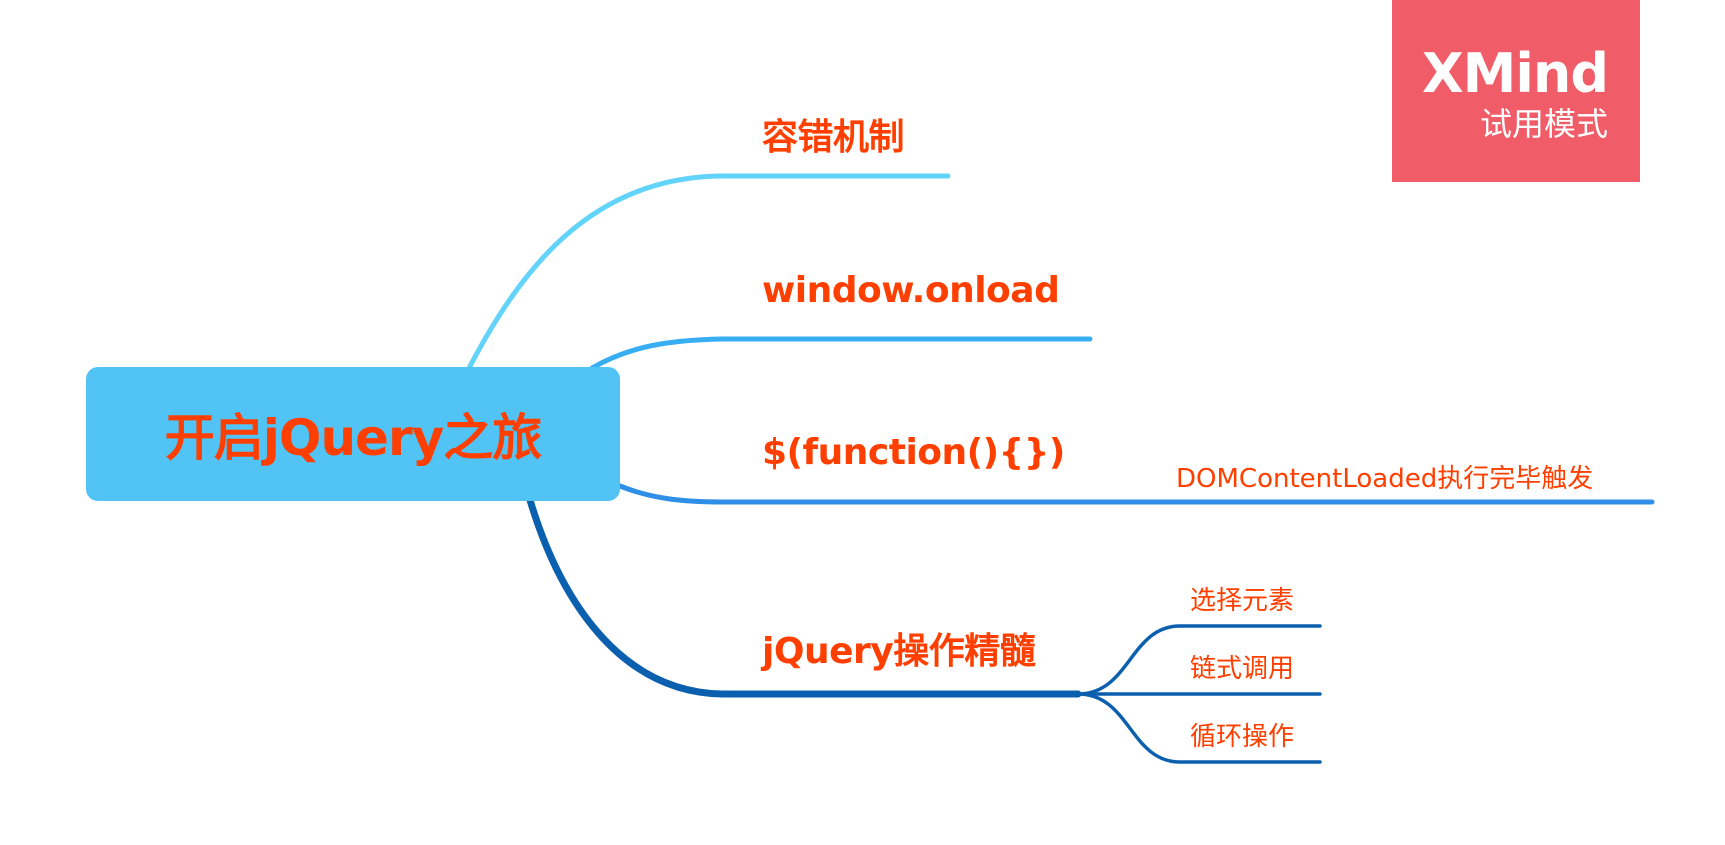 Image resolution: width=1725 pixels, height=845 pixels. I want to click on root-topic: 开启jQuery之旅, so click(353, 434).